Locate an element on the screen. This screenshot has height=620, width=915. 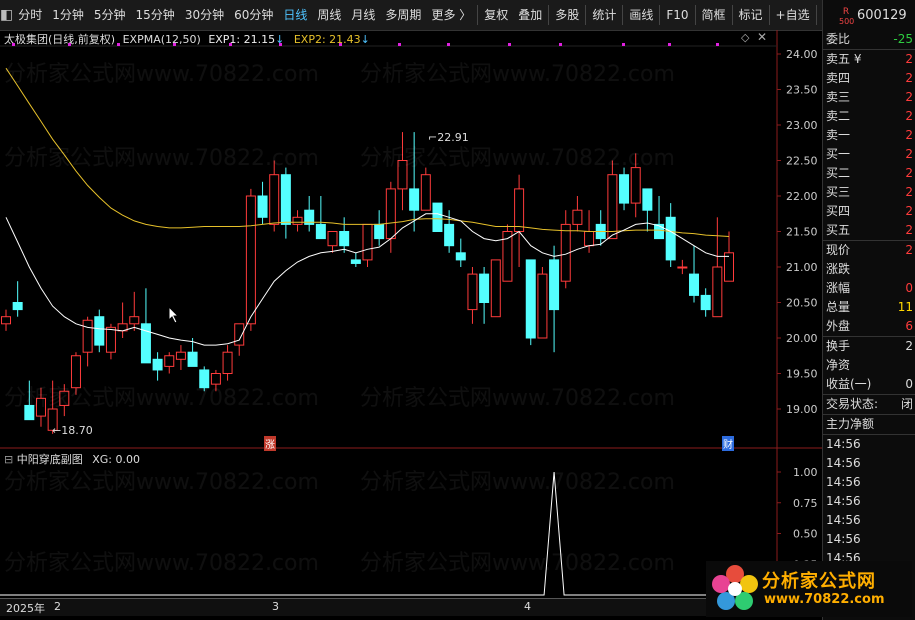
sub-chart-title: ⊟ 中阳穿底副图 XG: 0.00 is located at coordinates (72, 459).